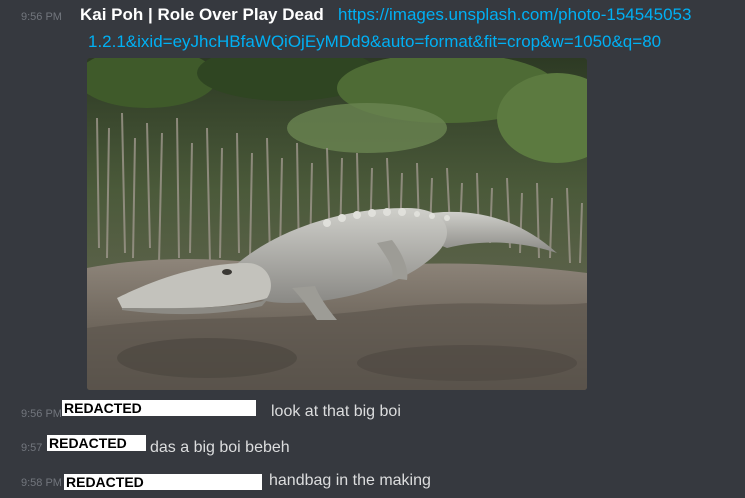  What do you see at coordinates (336, 411) in the screenshot?
I see `message-text: look at that big boi` at bounding box center [336, 411].